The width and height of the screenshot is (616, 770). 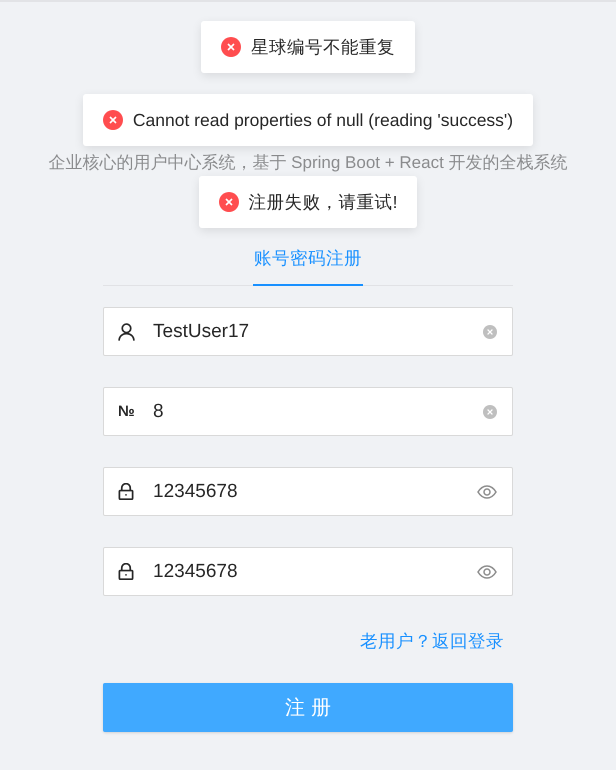 What do you see at coordinates (323, 120) in the screenshot?
I see `toast-message: Cannot read properties of null (reading 'success')` at bounding box center [323, 120].